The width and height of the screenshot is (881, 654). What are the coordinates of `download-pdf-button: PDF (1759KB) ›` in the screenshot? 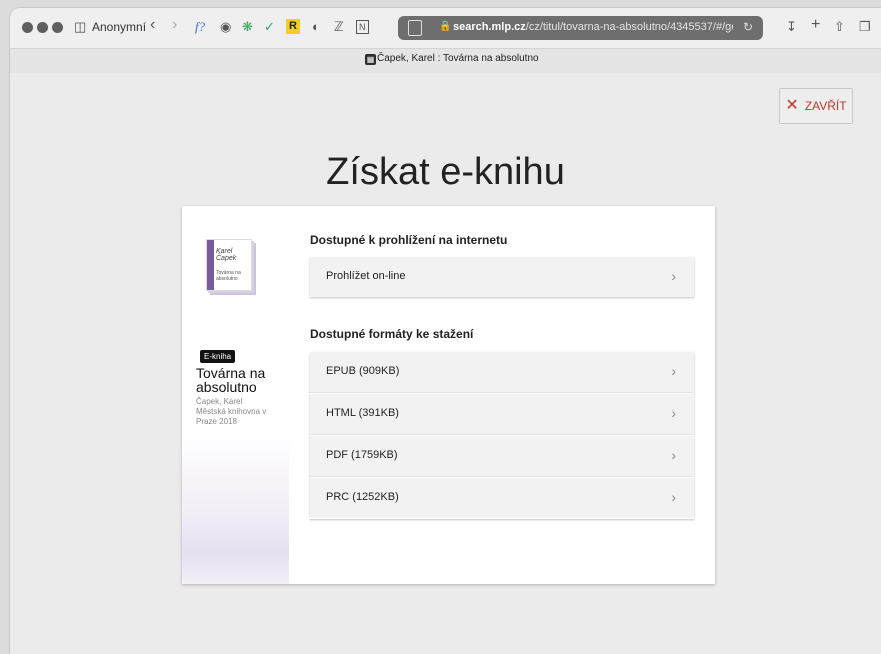 It's located at (502, 456).